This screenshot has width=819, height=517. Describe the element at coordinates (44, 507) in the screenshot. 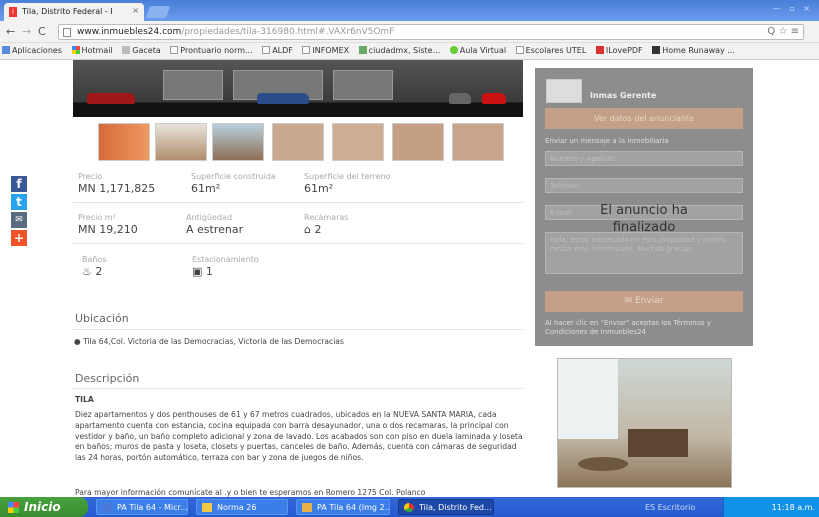

I see `start-button: Inicio` at that location.